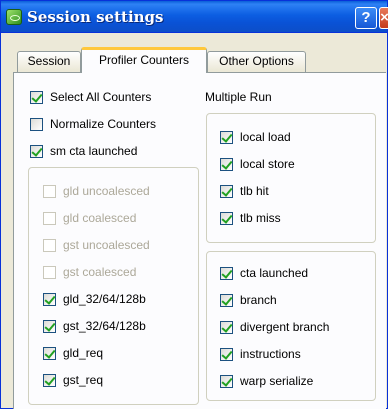  Describe the element at coordinates (366, 18) in the screenshot. I see `help-button: ?` at that location.